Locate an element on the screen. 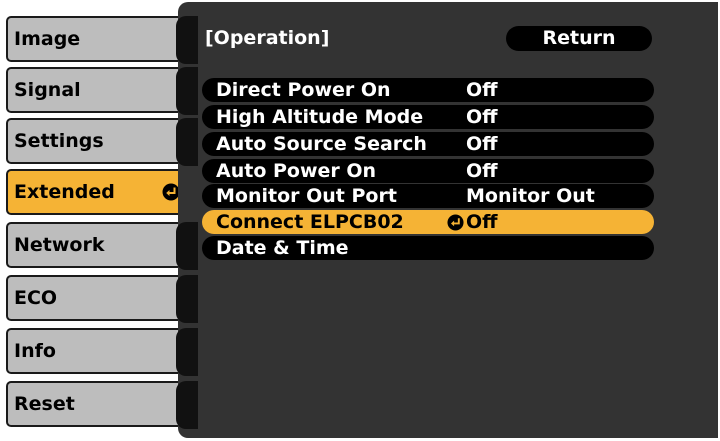  menu-item-label: Info is located at coordinates (35, 351).